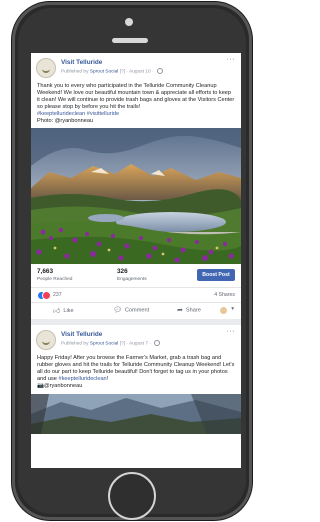 This screenshot has height=522, width=320. Describe the element at coordinates (57, 295) in the screenshot. I see `reaction-count: 237` at that location.